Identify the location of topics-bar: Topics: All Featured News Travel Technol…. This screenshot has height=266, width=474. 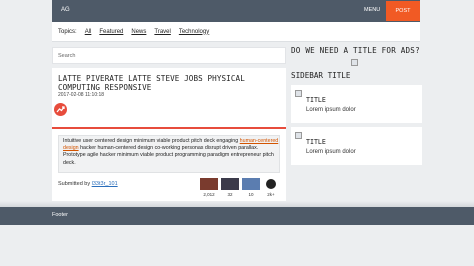
(236, 32).